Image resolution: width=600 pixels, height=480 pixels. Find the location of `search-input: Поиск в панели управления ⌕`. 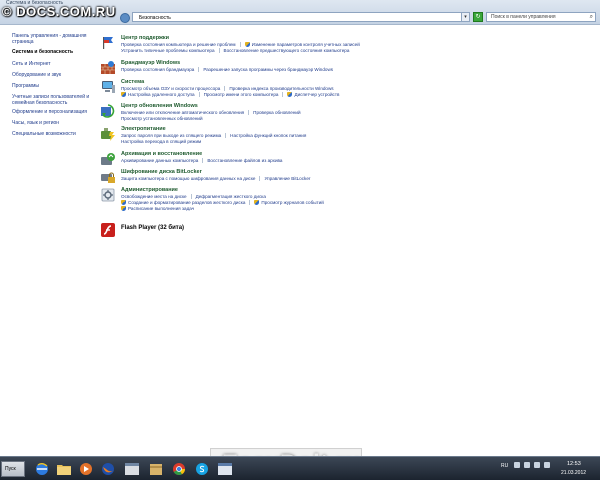

search-input: Поиск в панели управления ⌕ is located at coordinates (541, 17).